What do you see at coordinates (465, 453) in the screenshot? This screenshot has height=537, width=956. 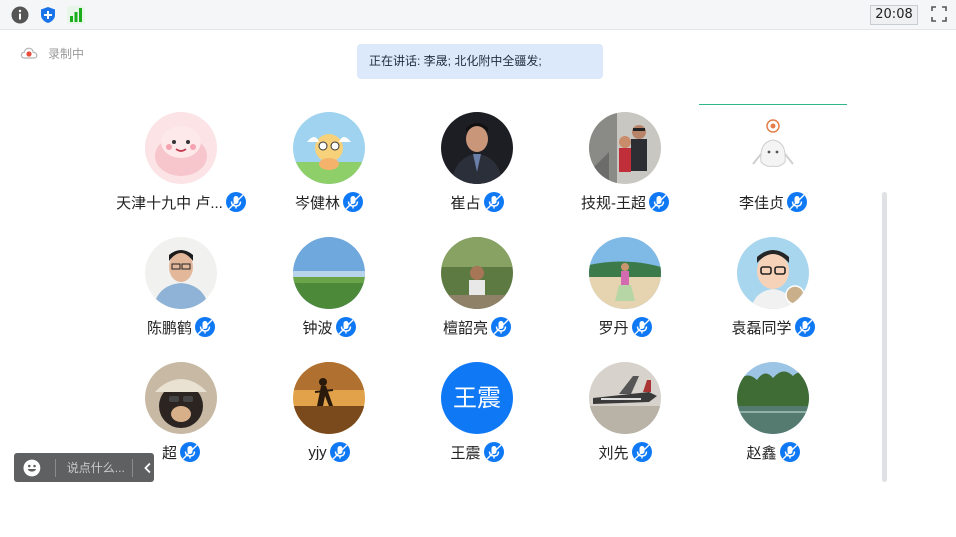 I see `participant-name: 王震` at bounding box center [465, 453].